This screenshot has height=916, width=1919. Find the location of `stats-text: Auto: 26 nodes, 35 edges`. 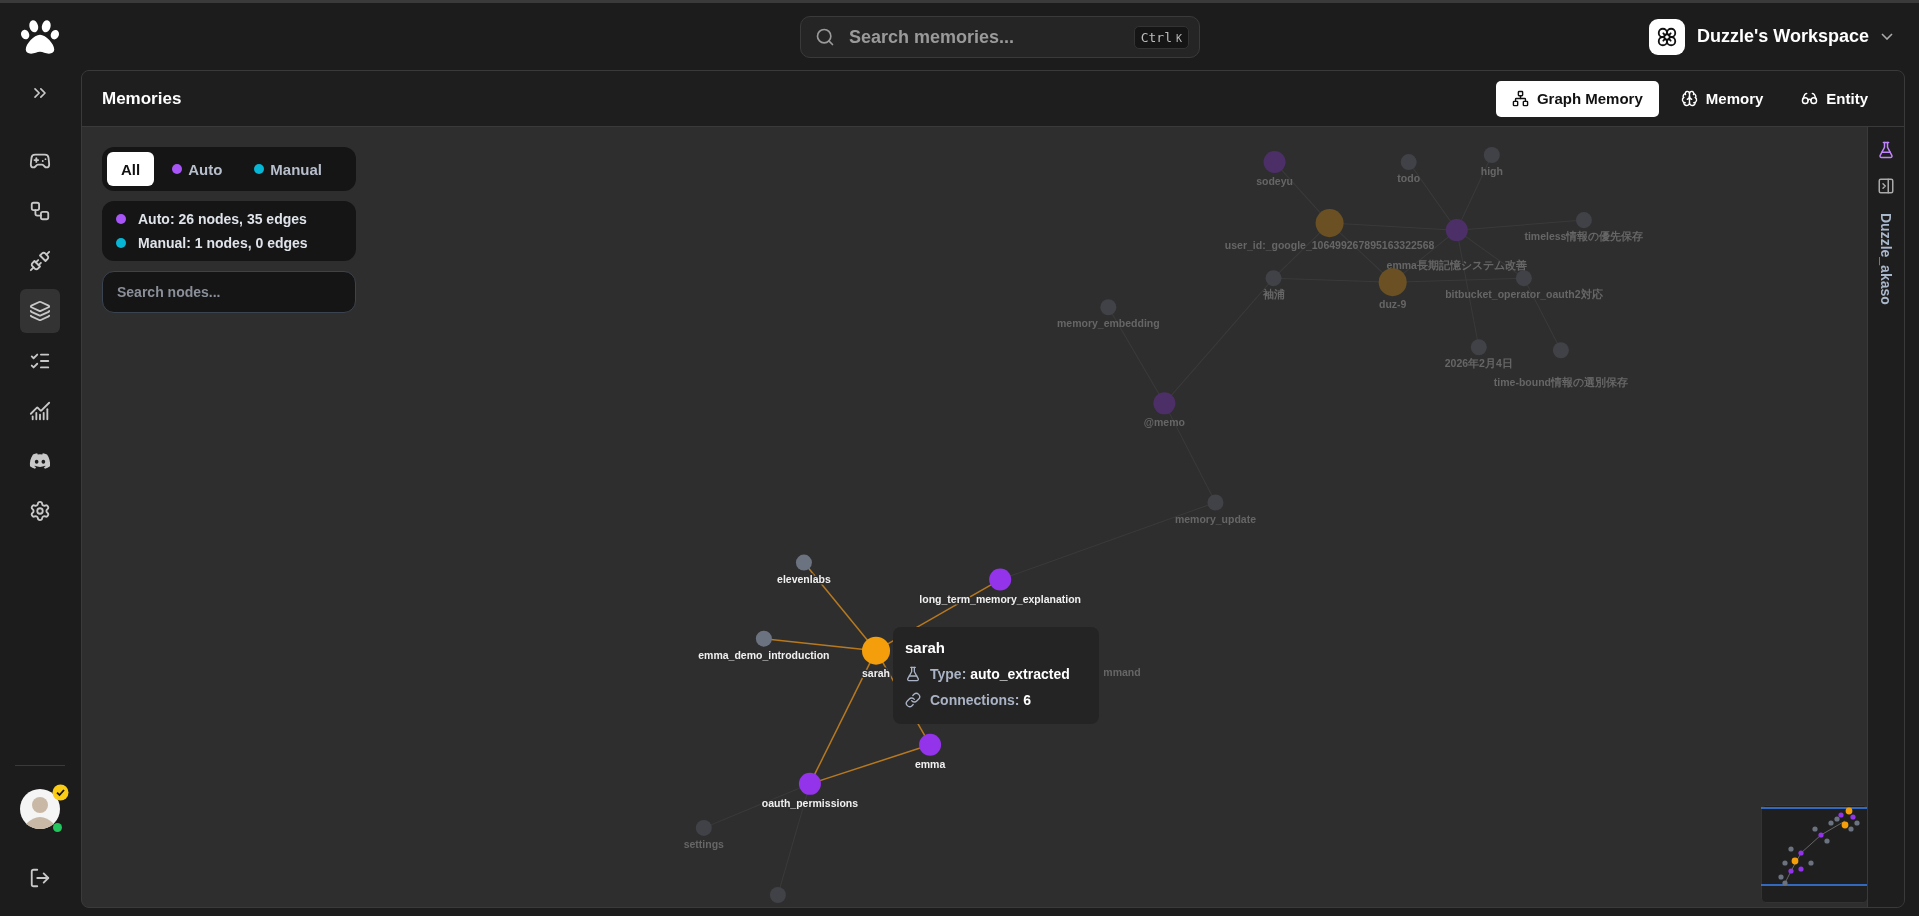

stats-text: Auto: 26 nodes, 35 edges is located at coordinates (222, 219).